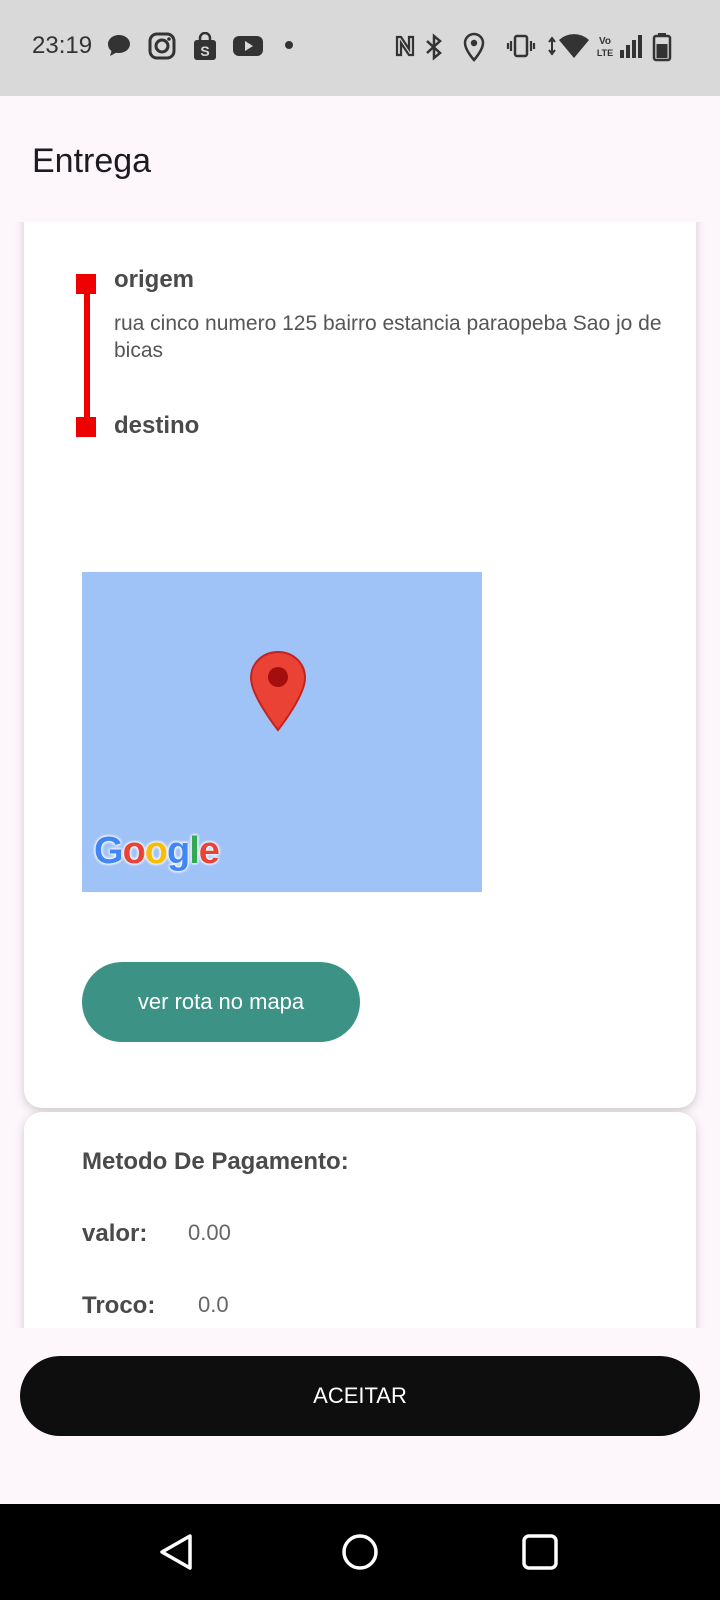  Describe the element at coordinates (605, 53) in the screenshot. I see `svg-text: LTE` at that location.